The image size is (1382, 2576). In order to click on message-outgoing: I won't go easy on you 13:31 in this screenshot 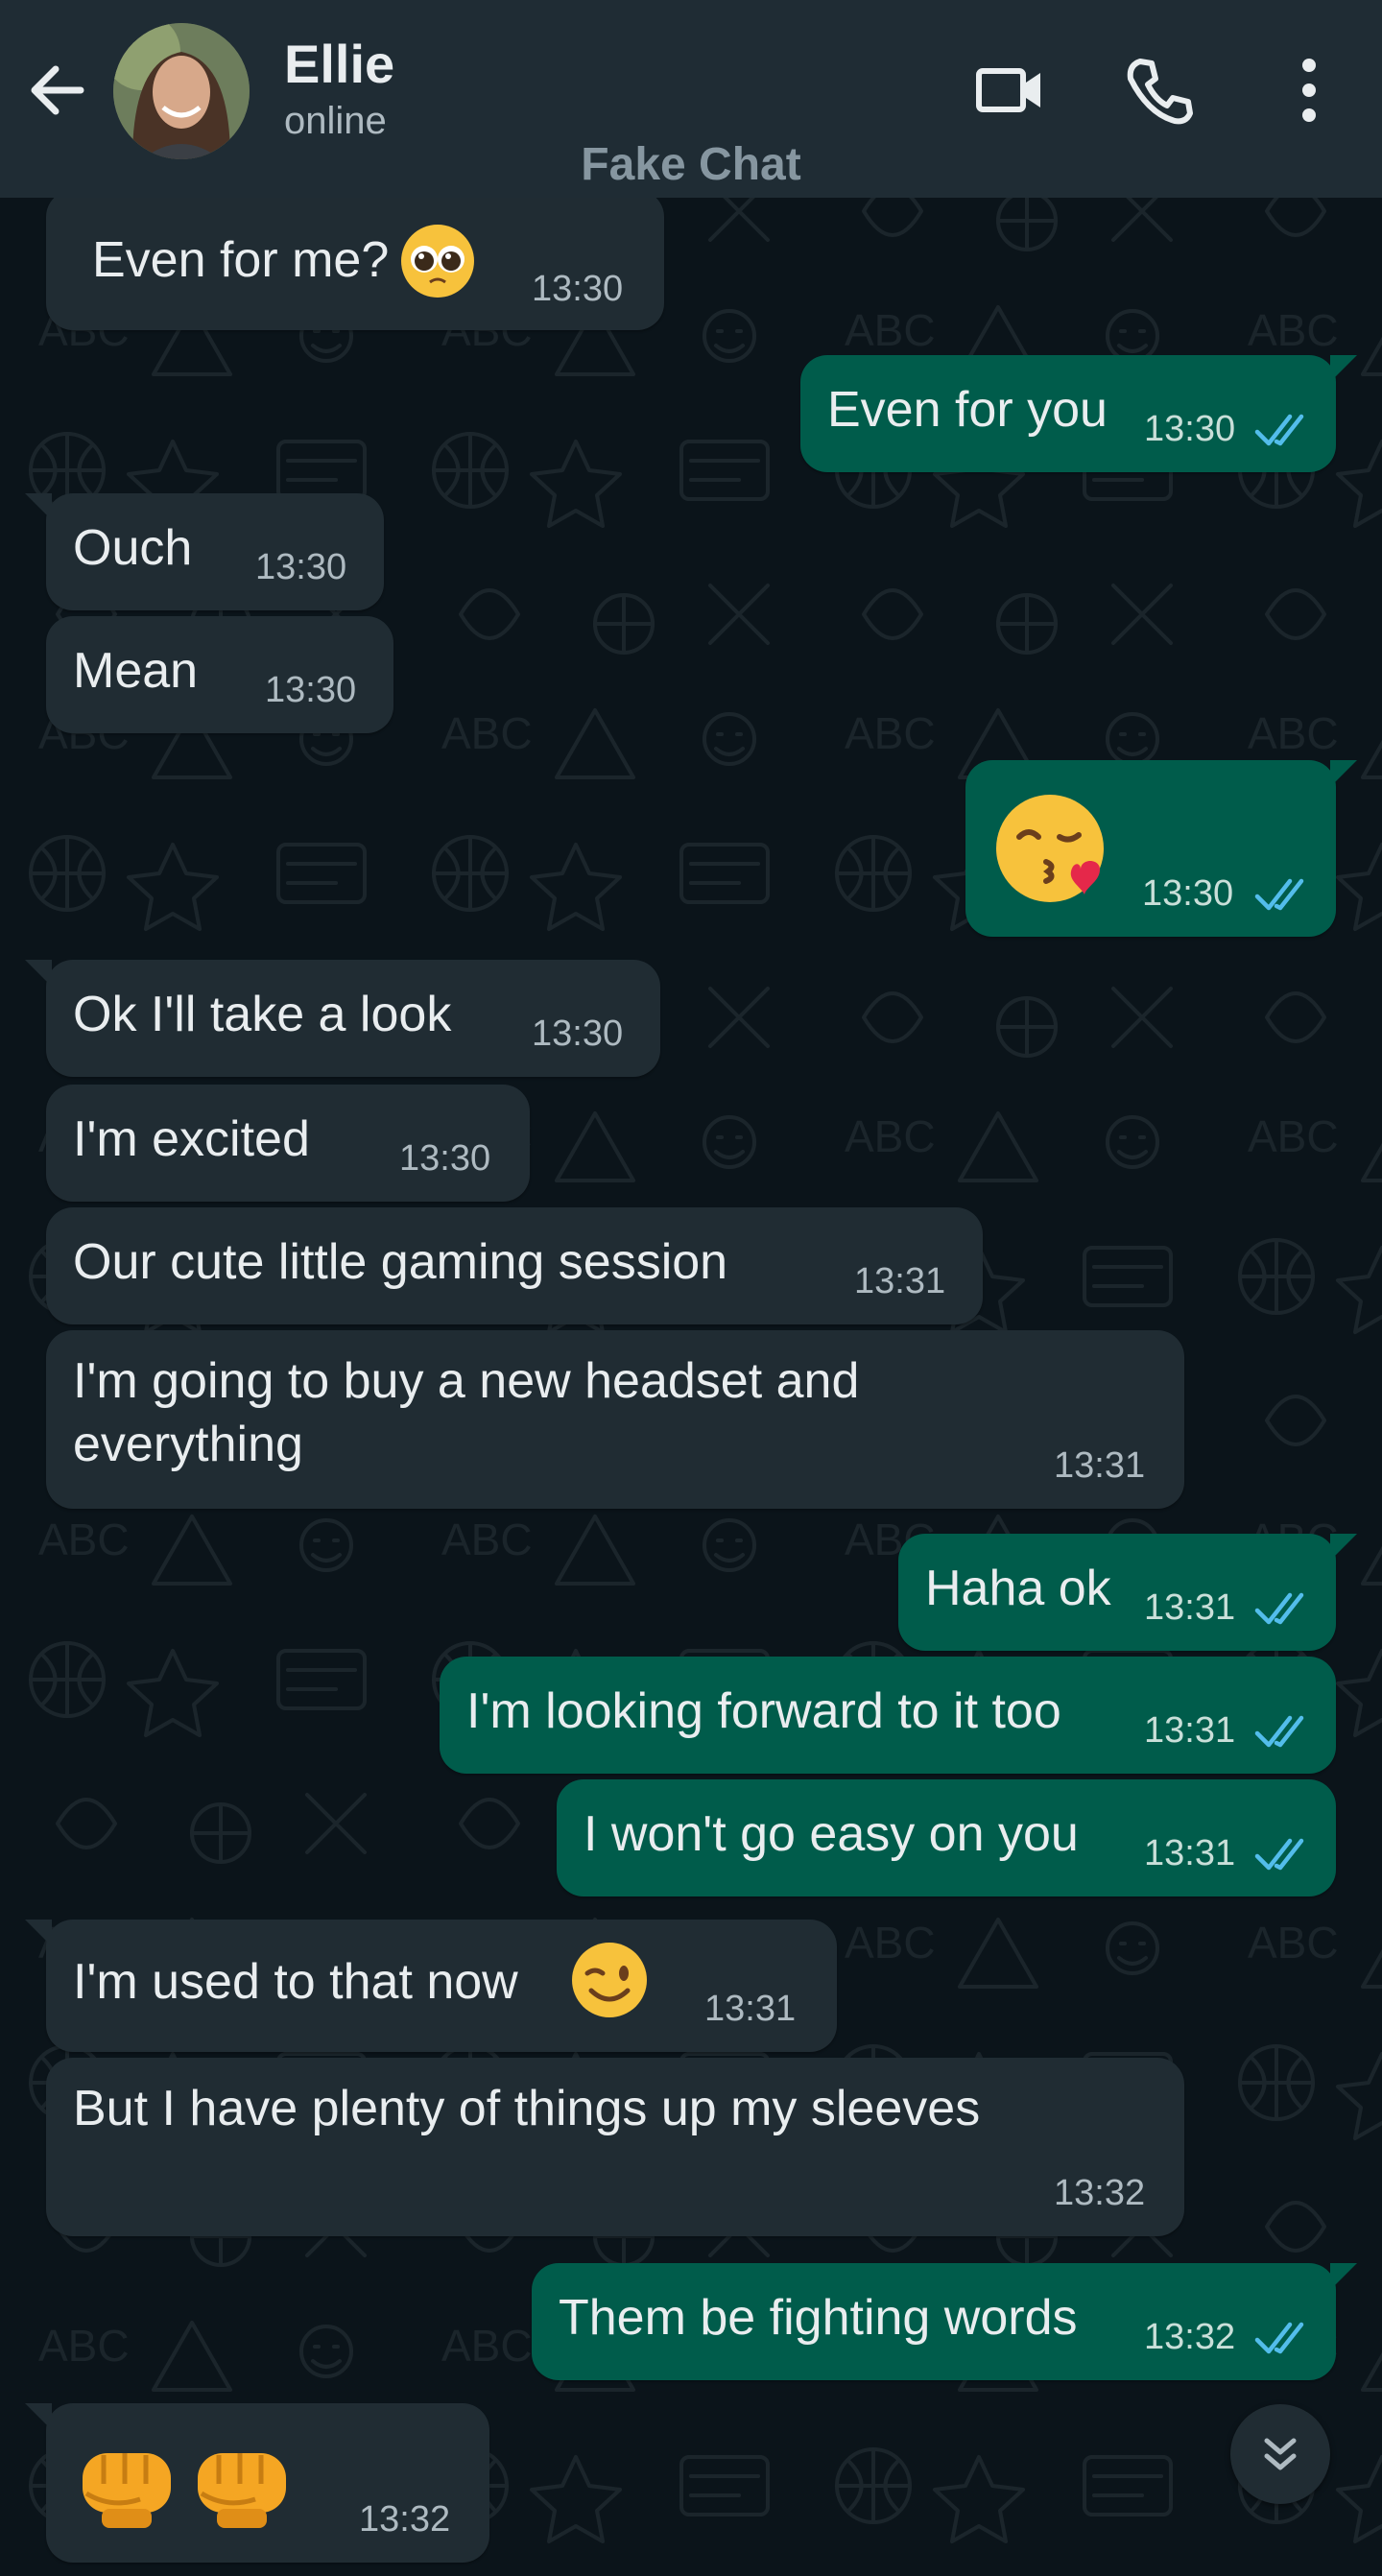, I will do `click(946, 1837)`.